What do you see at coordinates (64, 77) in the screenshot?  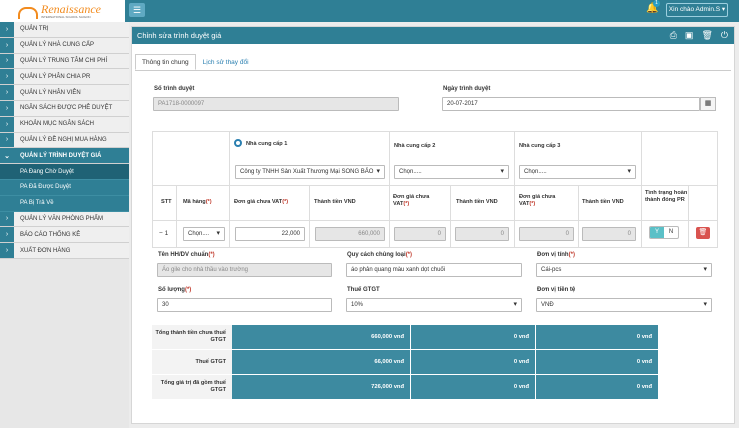 I see `sidebar-item-phan-chia-pr: › QUẢN LÝ PHÂN CHIA PR` at bounding box center [64, 77].